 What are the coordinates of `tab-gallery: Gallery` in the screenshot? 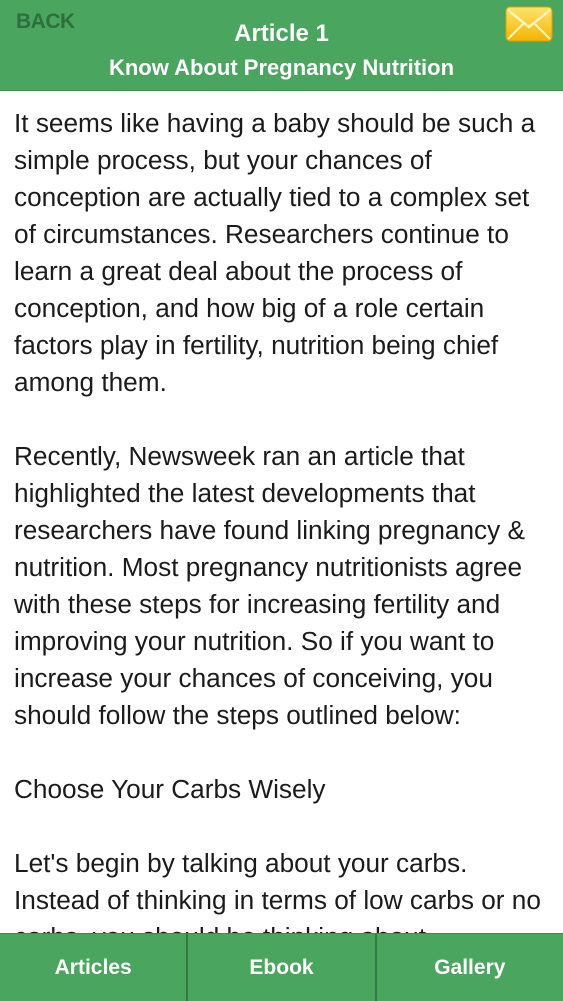 It's located at (470, 967).